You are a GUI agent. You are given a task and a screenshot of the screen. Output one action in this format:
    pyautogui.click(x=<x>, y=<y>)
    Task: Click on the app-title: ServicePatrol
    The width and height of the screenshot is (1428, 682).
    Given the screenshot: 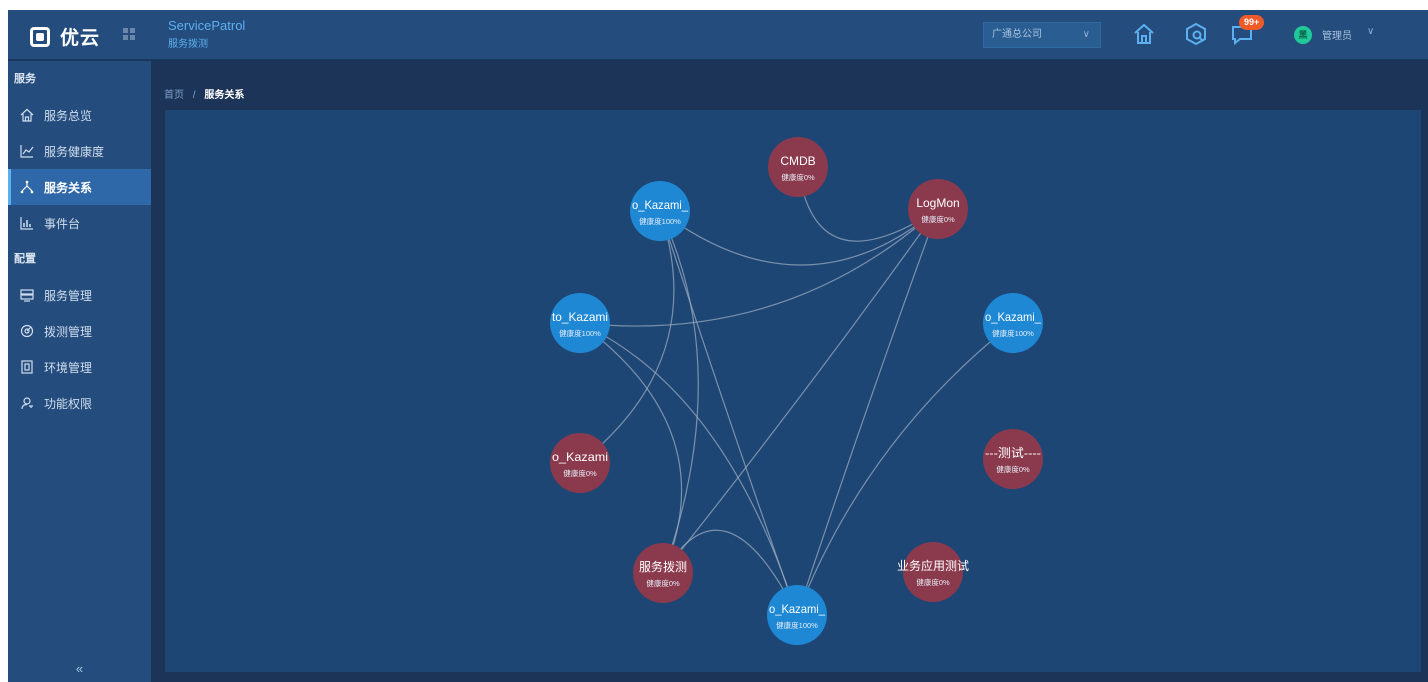 What is the action you would take?
    pyautogui.click(x=207, y=25)
    